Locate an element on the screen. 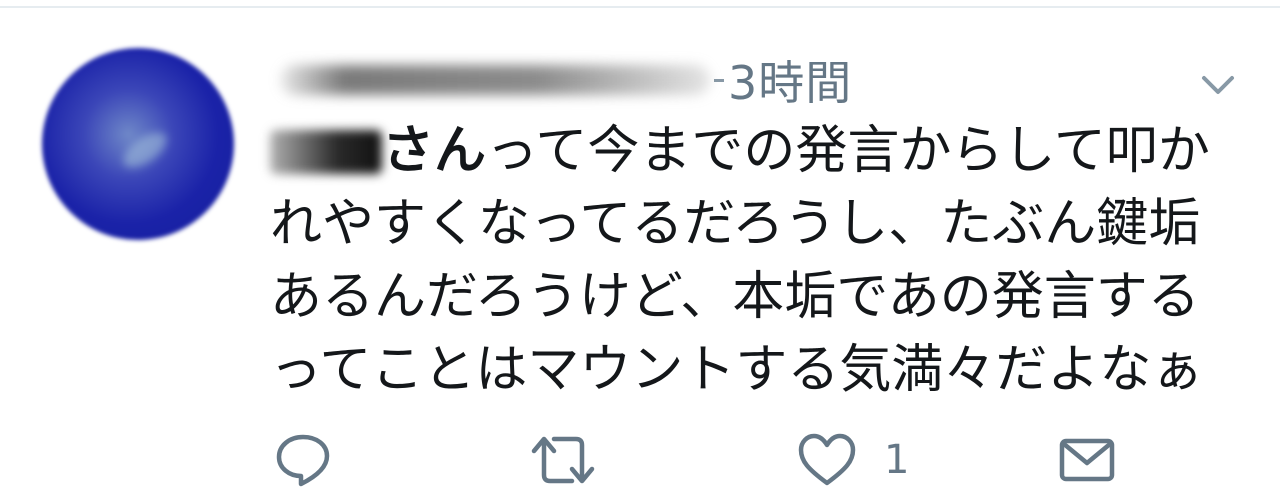 The width and height of the screenshot is (1280, 498). author-name-redacted is located at coordinates (495, 80).